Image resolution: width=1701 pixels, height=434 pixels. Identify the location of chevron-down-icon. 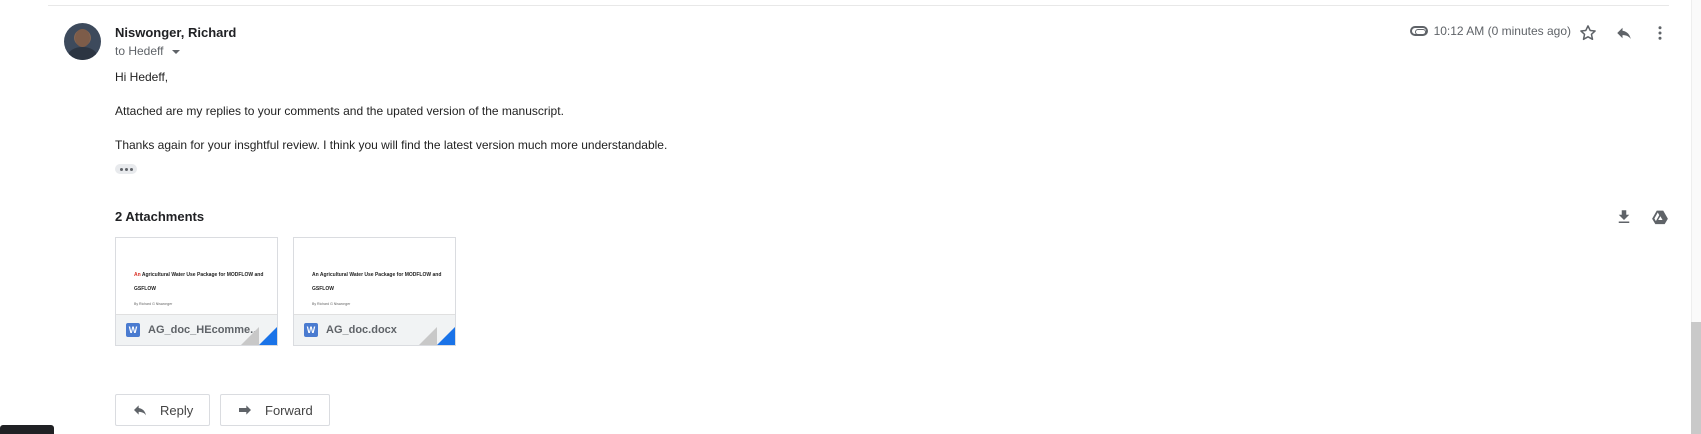
(176, 52).